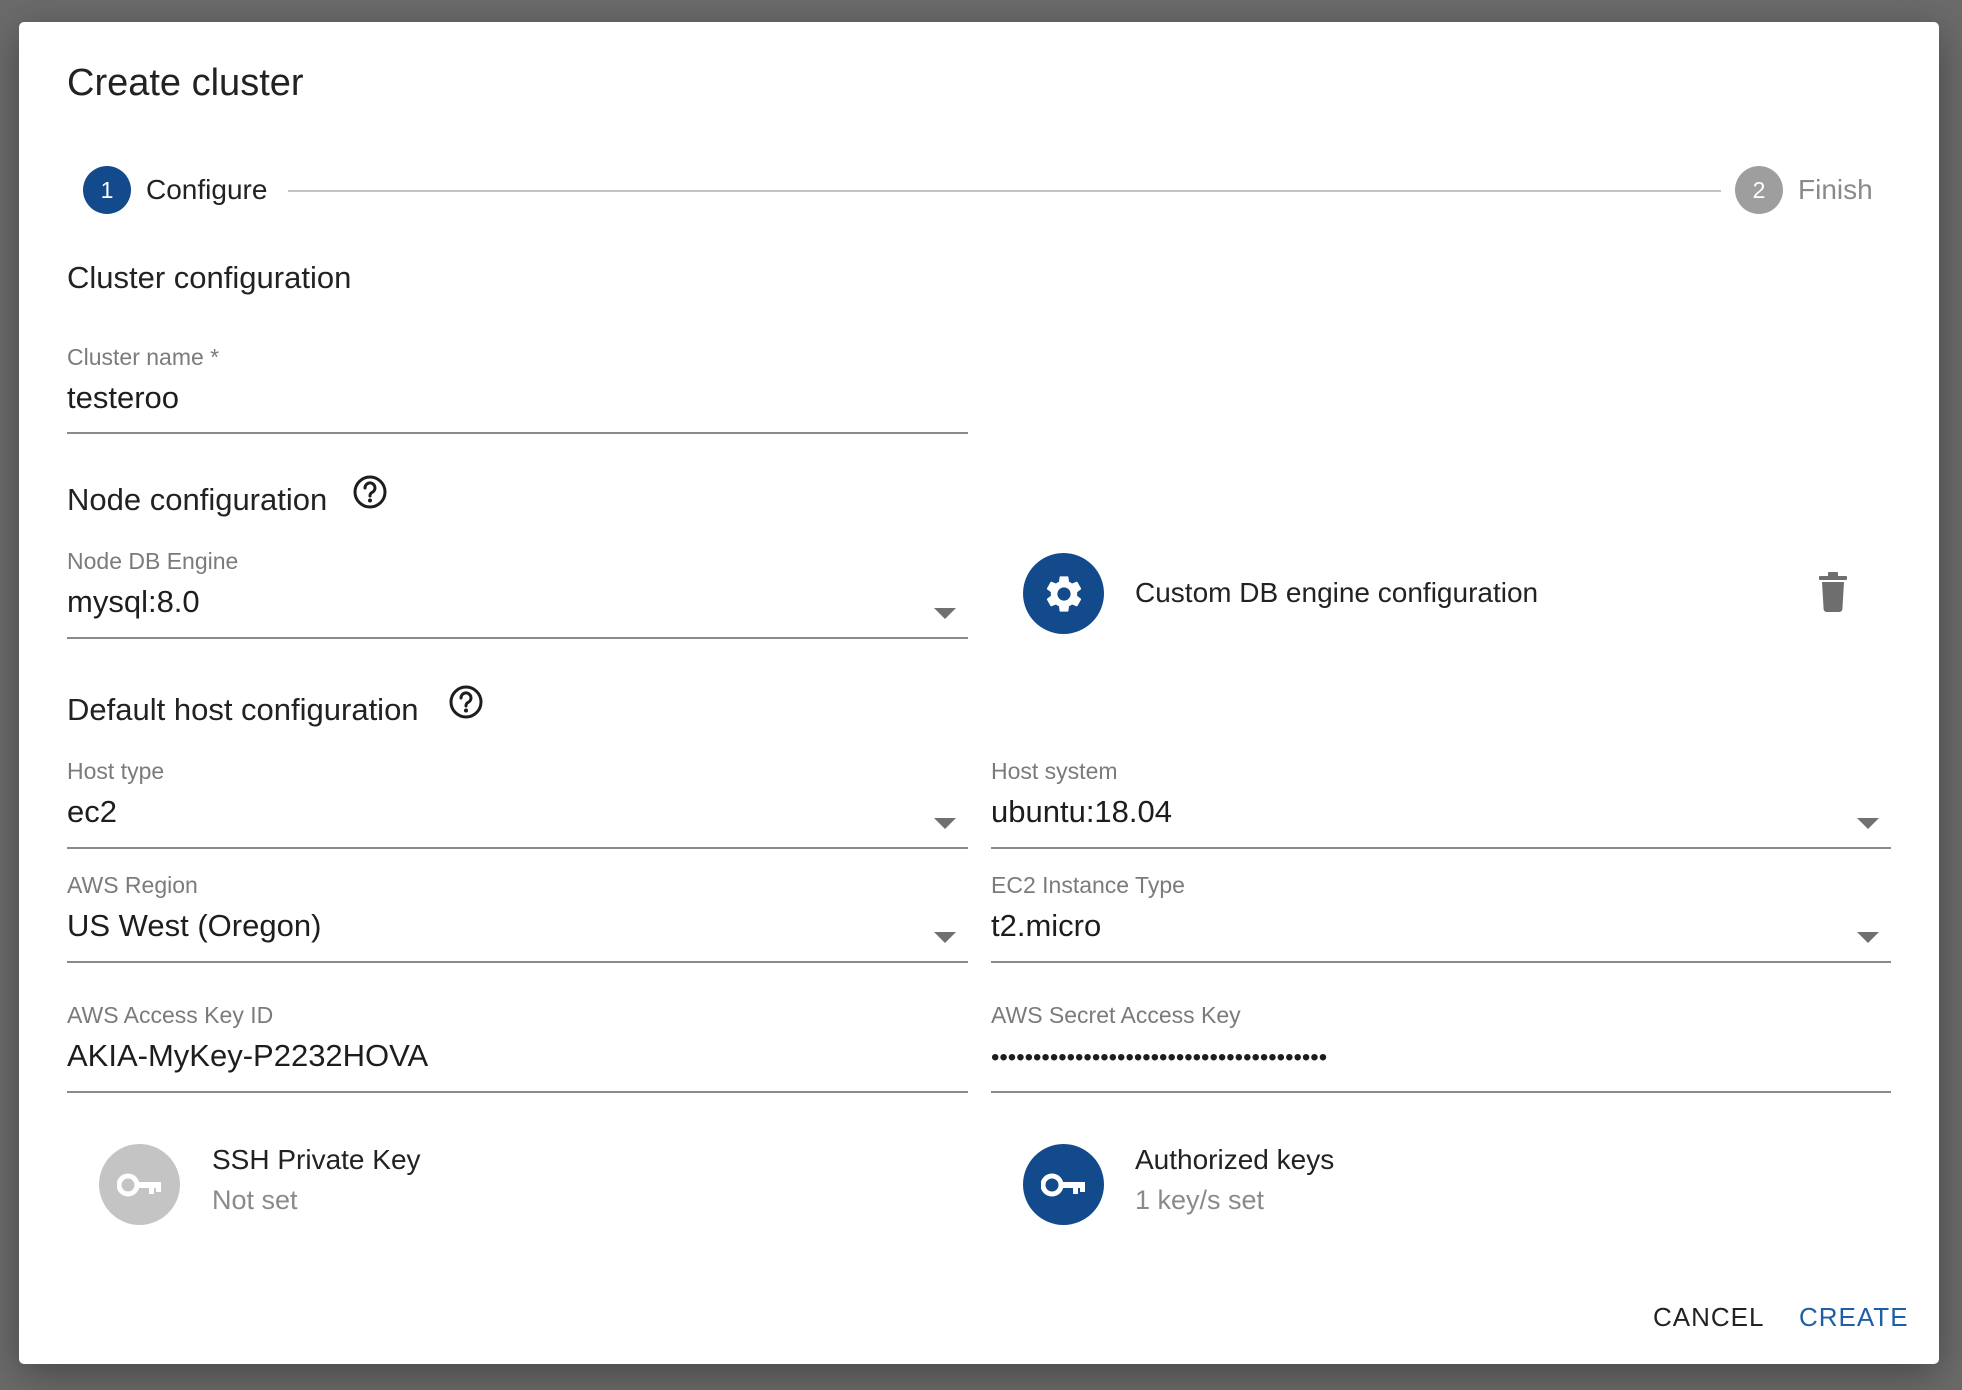 This screenshot has width=1962, height=1390. What do you see at coordinates (185, 83) in the screenshot?
I see `dialog-title: Create cluster` at bounding box center [185, 83].